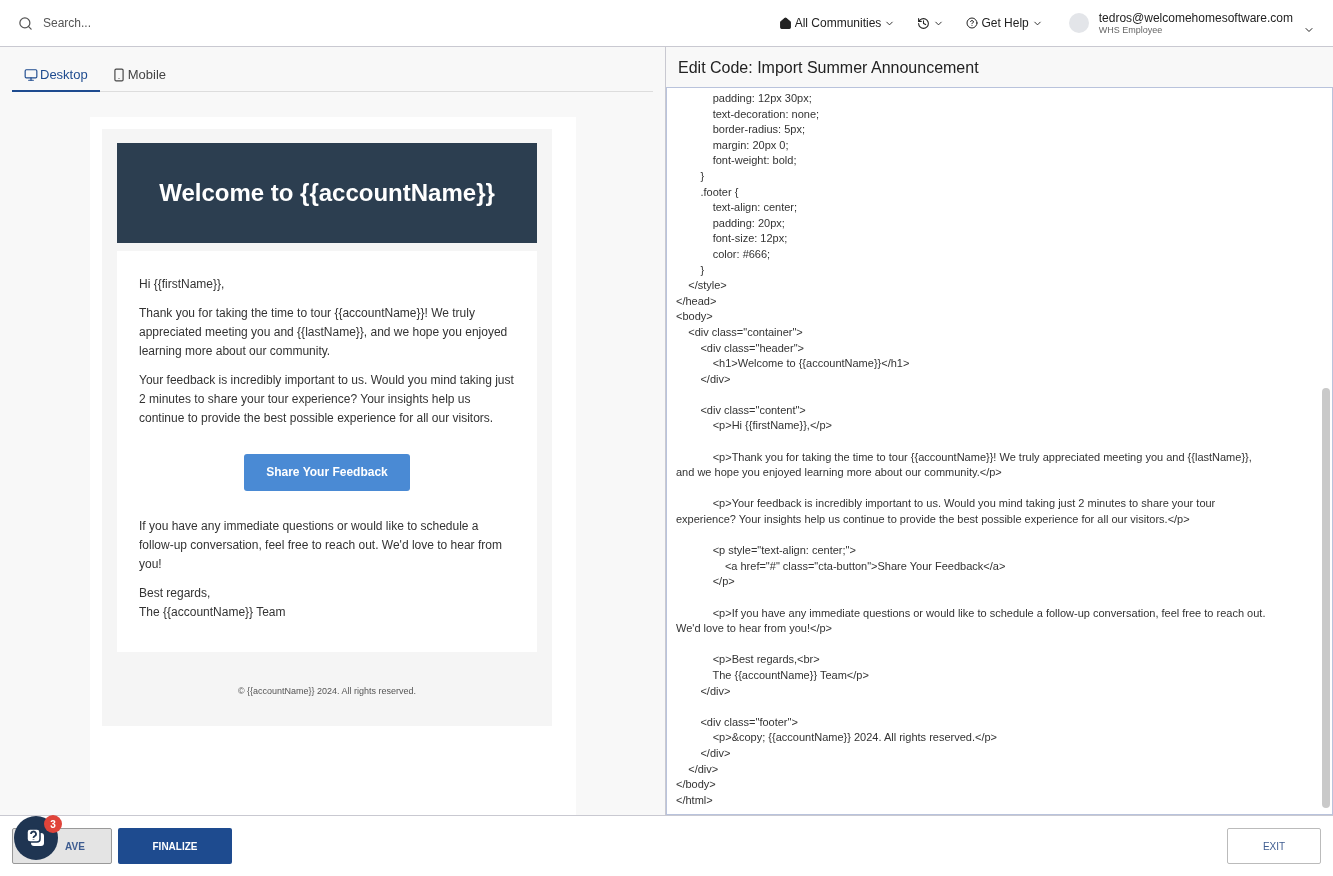  I want to click on paragraph: If you have any immediate questions or would like to schedule a follow-up conversation, feel free to reach out. We'd love to hear from you!, so click(321, 545).